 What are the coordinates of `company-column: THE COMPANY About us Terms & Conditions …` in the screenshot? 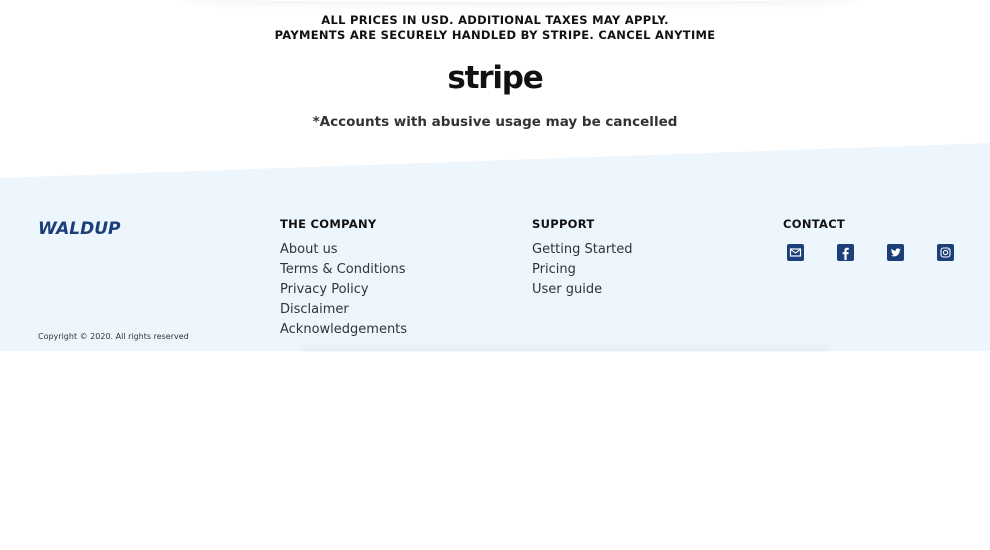 It's located at (343, 278).